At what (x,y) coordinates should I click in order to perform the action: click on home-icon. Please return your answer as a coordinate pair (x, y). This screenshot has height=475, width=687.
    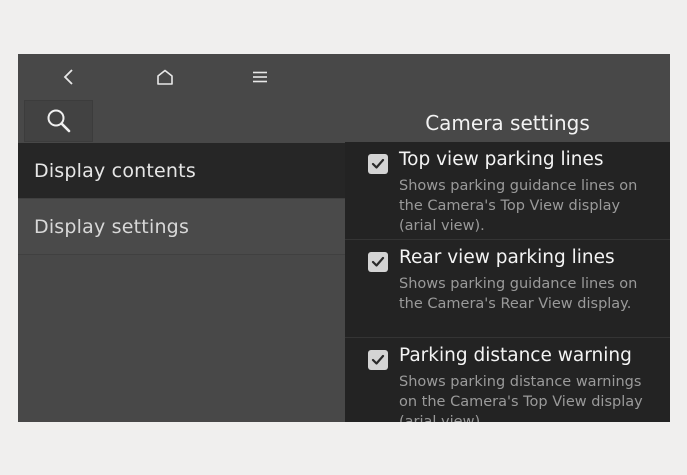
    Looking at the image, I should click on (165, 77).